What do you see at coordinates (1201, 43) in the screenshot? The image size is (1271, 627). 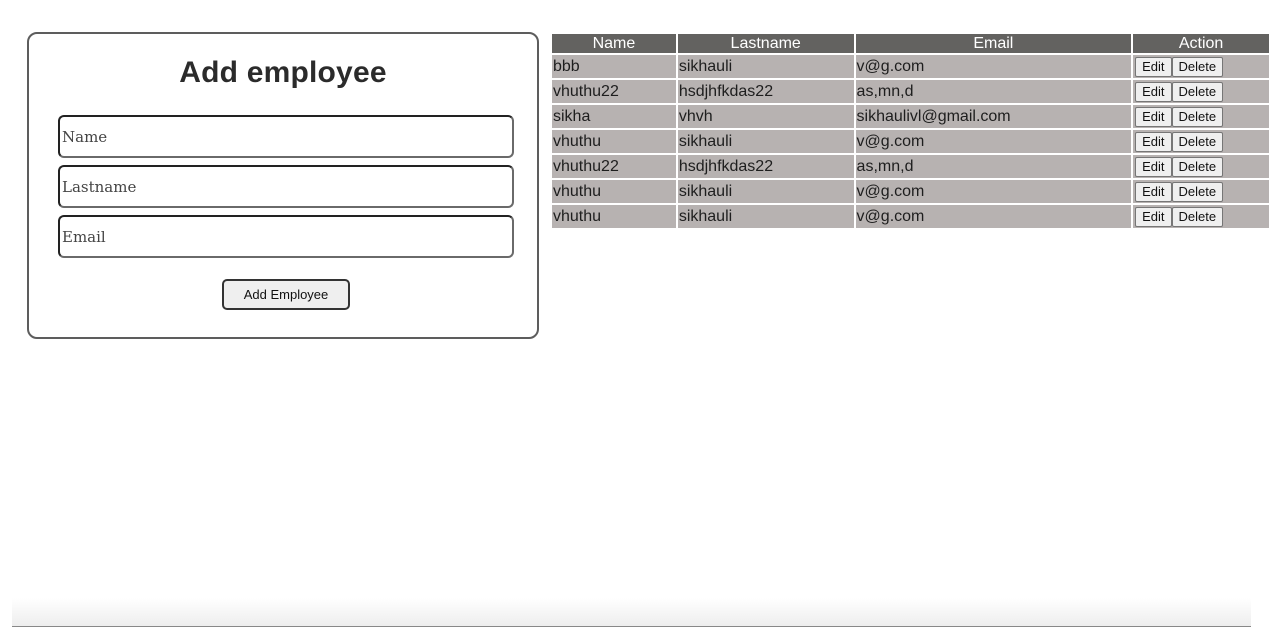 I see `column-header-action: Action` at bounding box center [1201, 43].